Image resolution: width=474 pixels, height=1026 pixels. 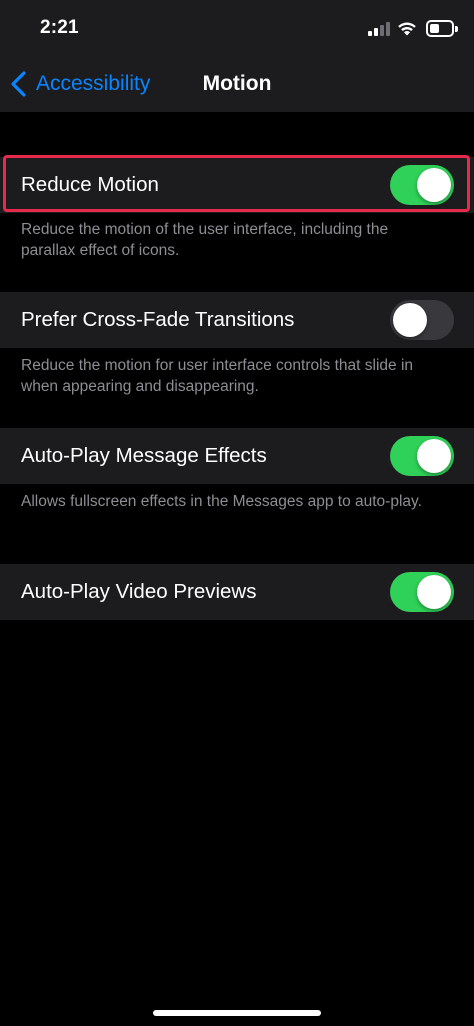 I want to click on wifi-icon, so click(x=407, y=29).